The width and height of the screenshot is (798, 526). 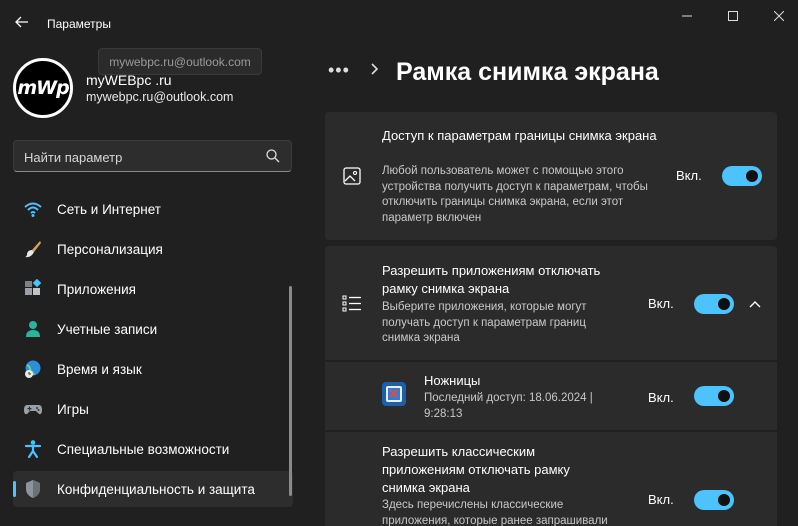 I want to click on sidebar-item-personalization: Персонализация, so click(x=153, y=249).